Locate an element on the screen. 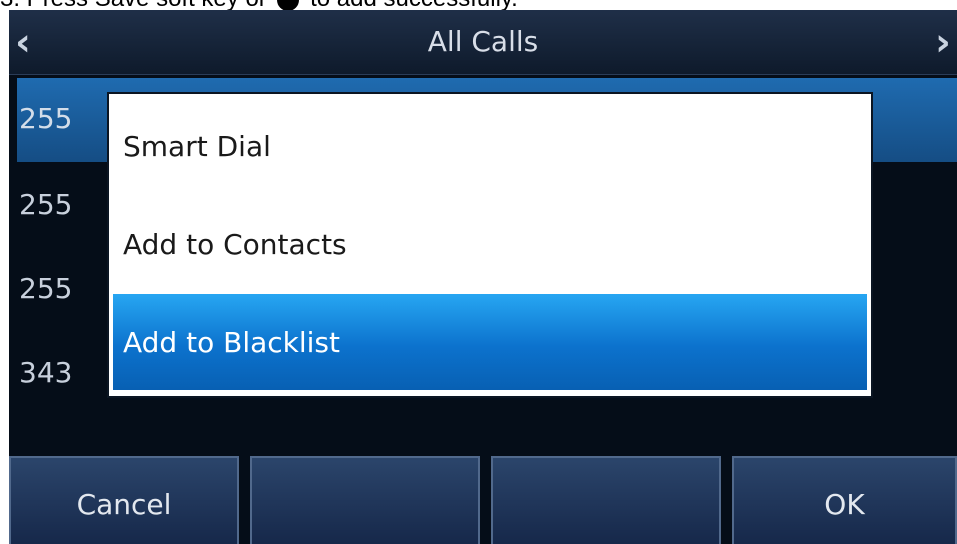 The height and width of the screenshot is (544, 957). menu-item-add-to-blacklist: Add to Blacklist is located at coordinates (490, 342).